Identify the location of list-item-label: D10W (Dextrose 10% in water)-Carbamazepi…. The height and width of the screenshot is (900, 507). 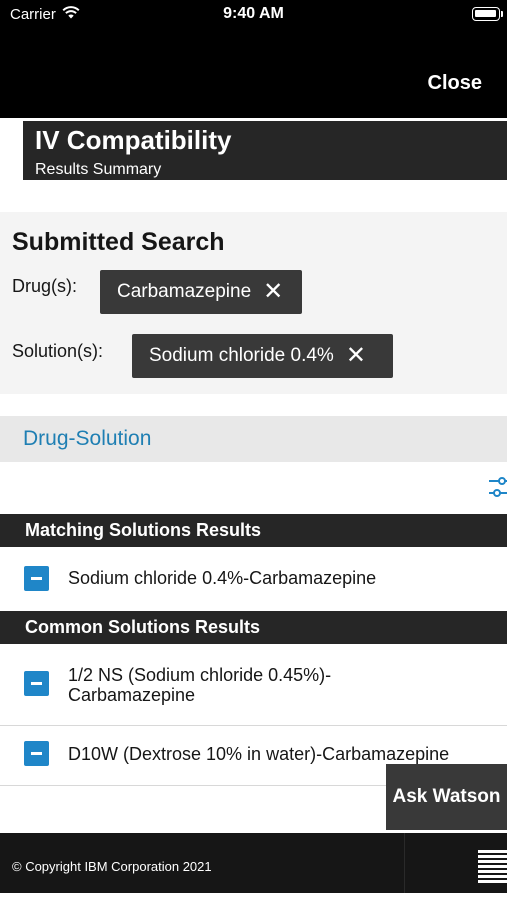
(259, 754).